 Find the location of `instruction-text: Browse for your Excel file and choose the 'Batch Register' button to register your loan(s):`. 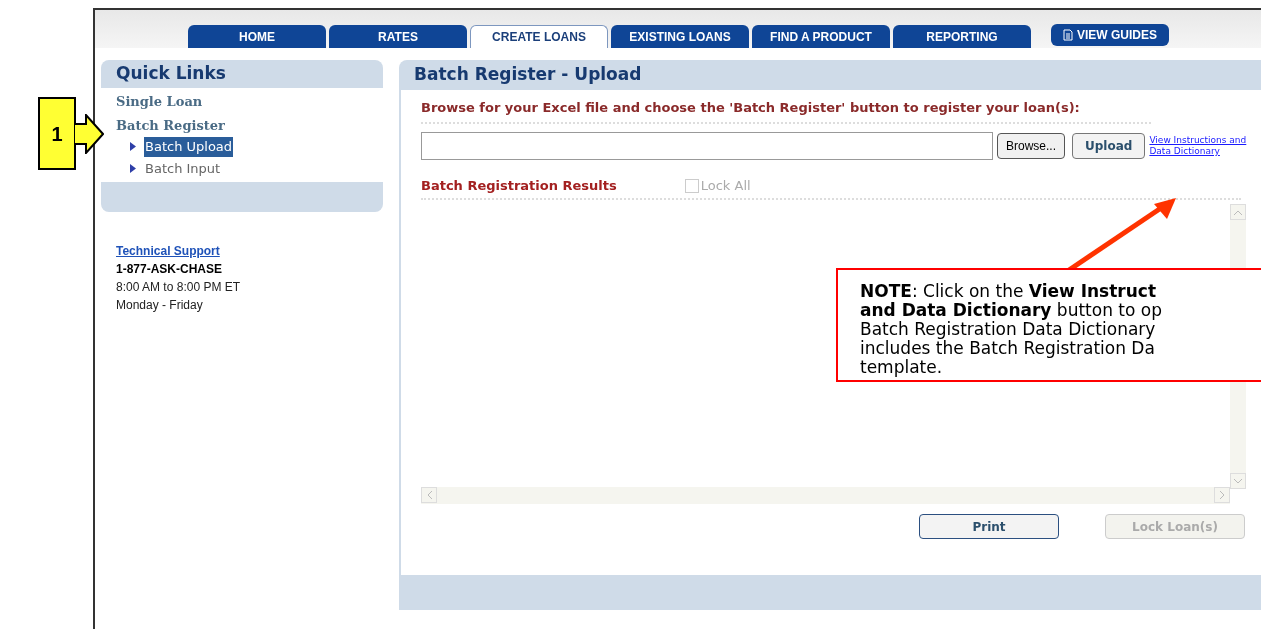

instruction-text: Browse for your Excel file and choose the 'Batch Register' button to register your loan(s): is located at coordinates (786, 111).